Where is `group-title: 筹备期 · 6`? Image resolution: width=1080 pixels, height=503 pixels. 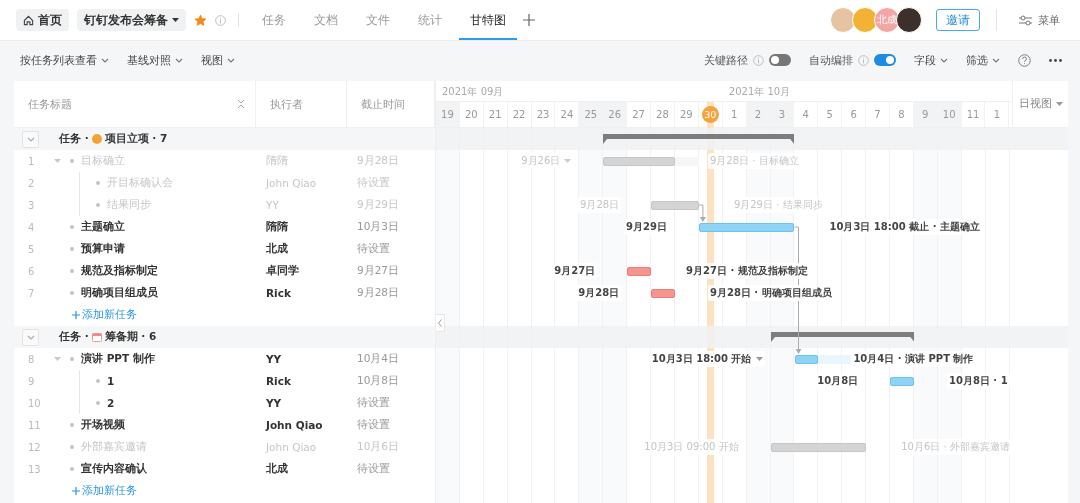
group-title: 筹备期 · 6 is located at coordinates (130, 337).